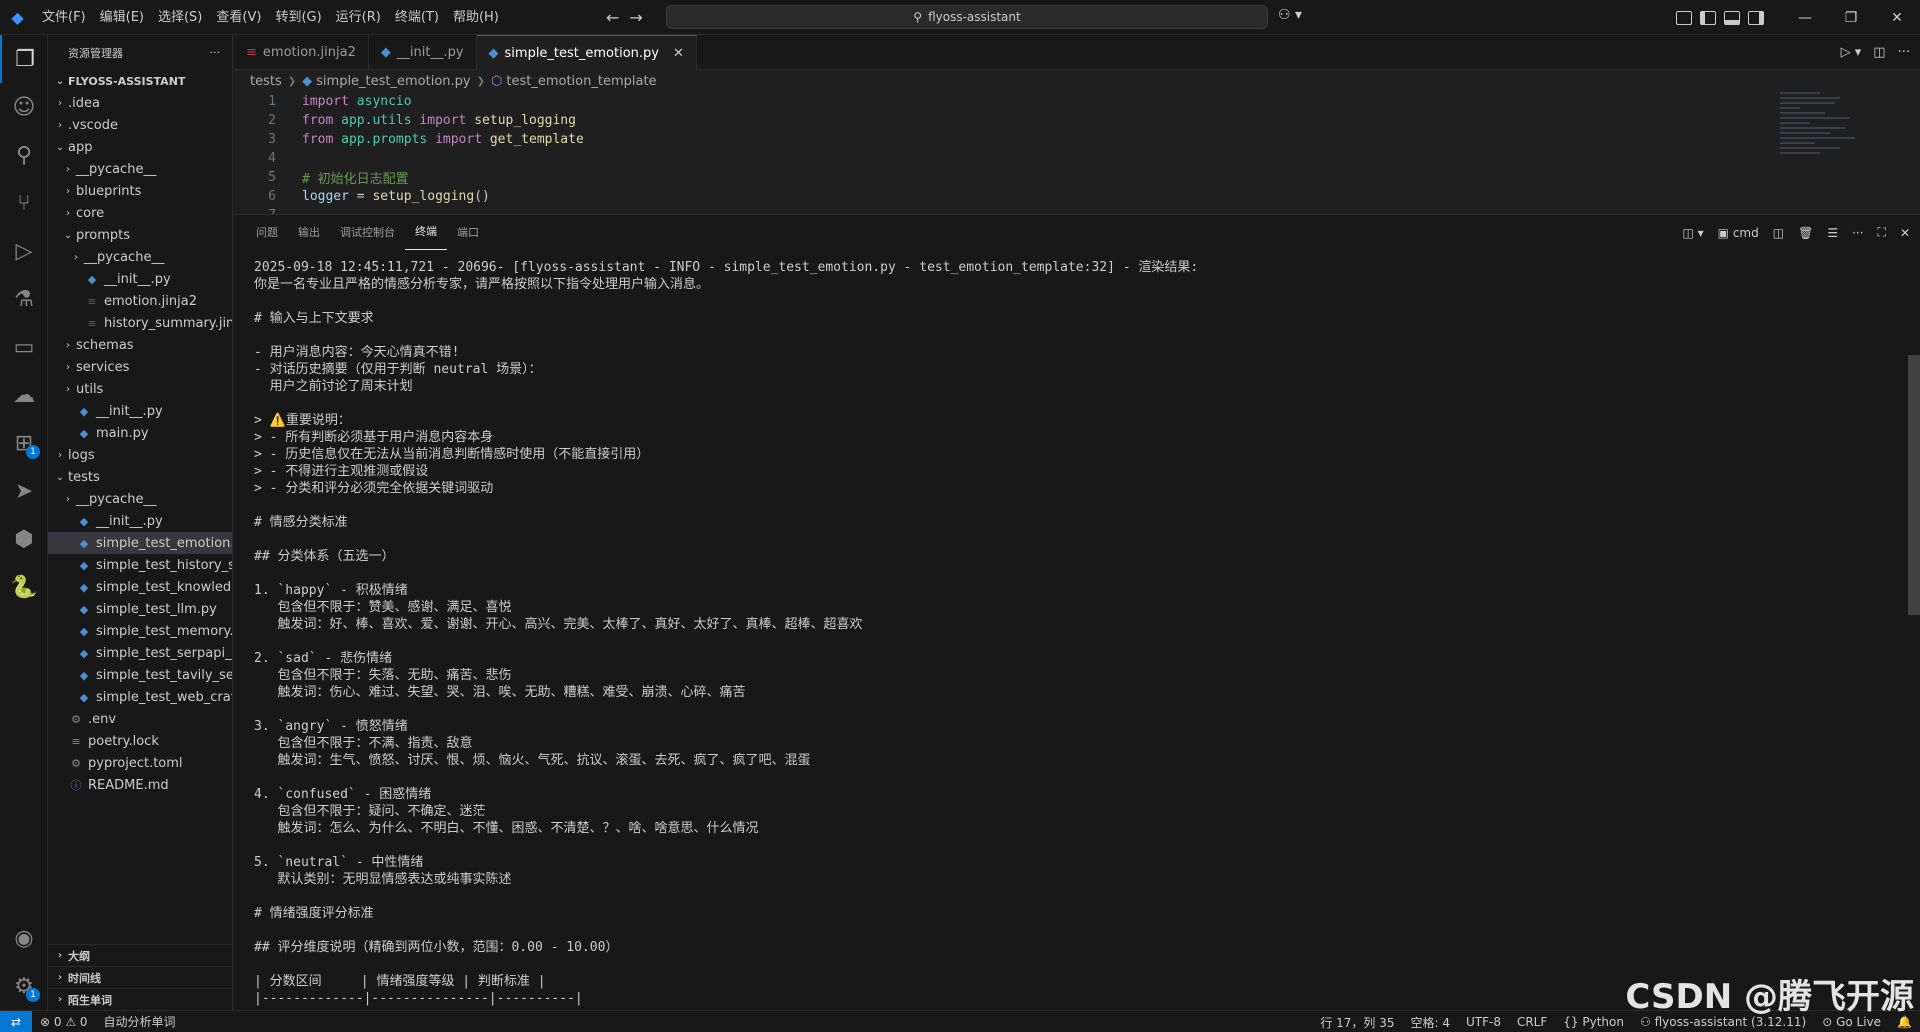 This screenshot has height=1032, width=1920. I want to click on tree-item: › logs, so click(140, 455).